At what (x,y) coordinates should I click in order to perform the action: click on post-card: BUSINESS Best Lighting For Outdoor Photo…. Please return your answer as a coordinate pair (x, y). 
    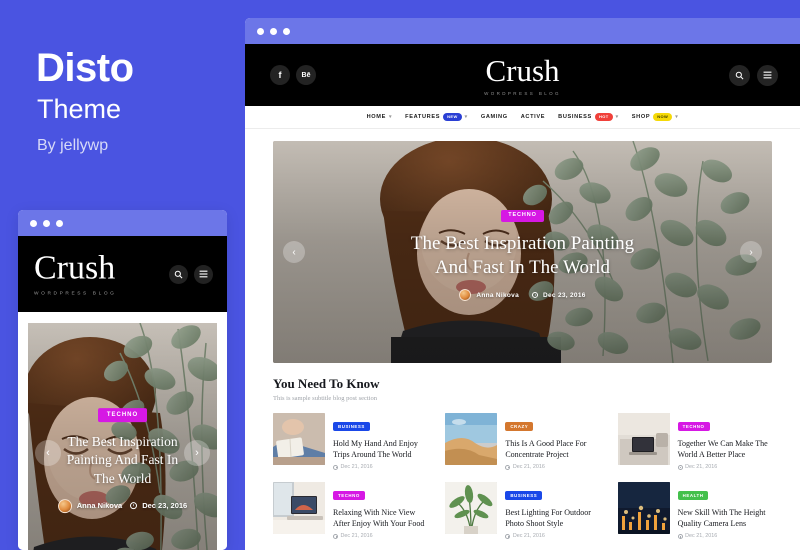
    Looking at the image, I should click on (522, 510).